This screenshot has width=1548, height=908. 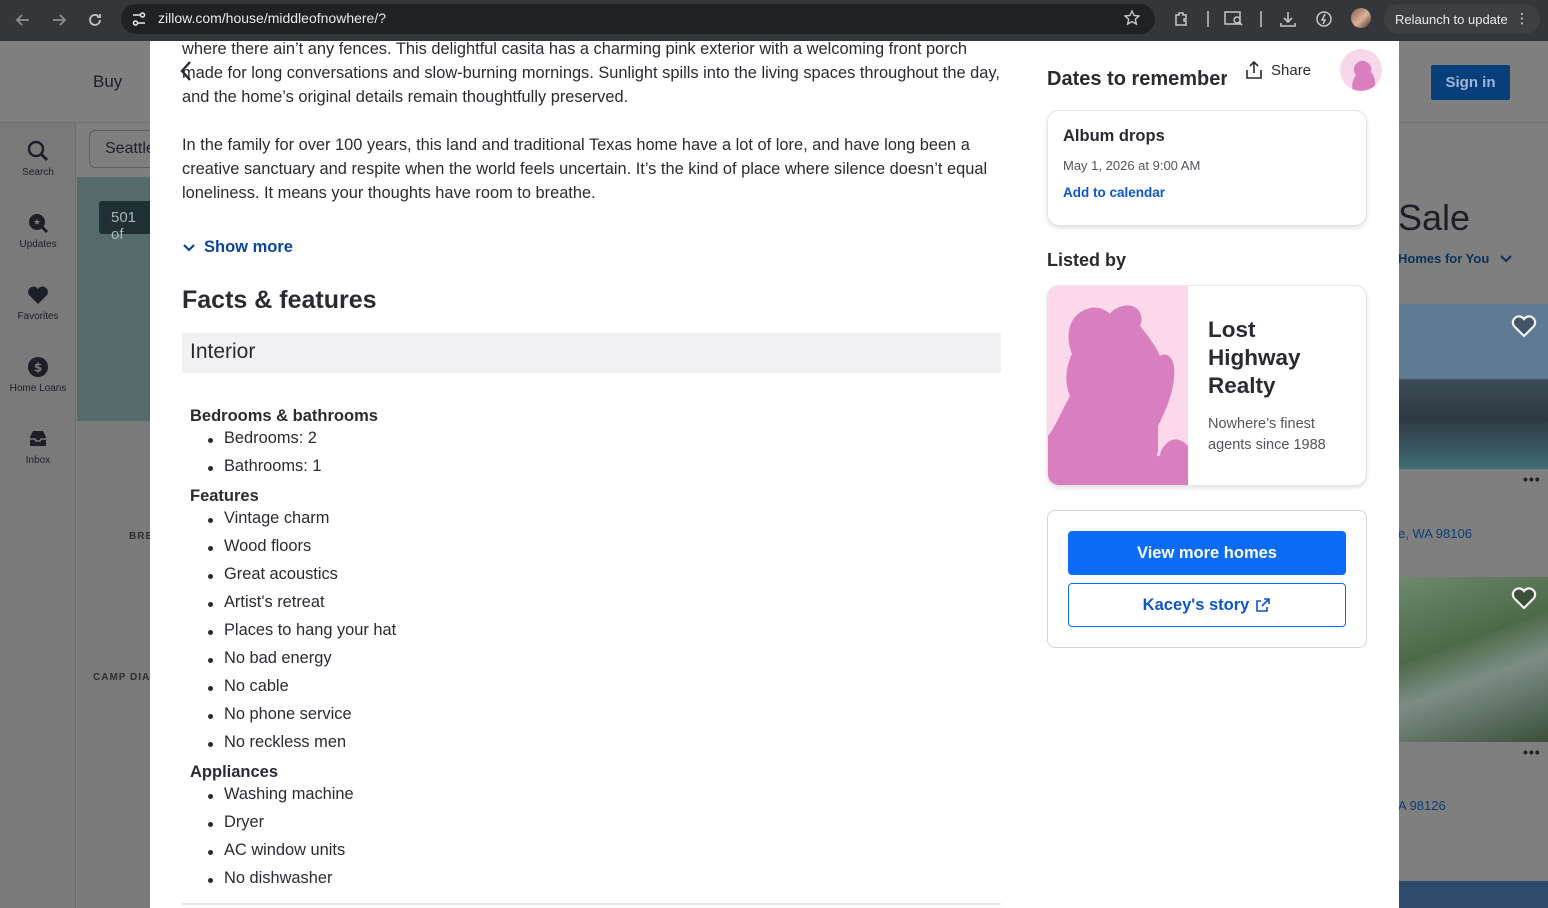 What do you see at coordinates (1254, 69) in the screenshot?
I see `share-icon` at bounding box center [1254, 69].